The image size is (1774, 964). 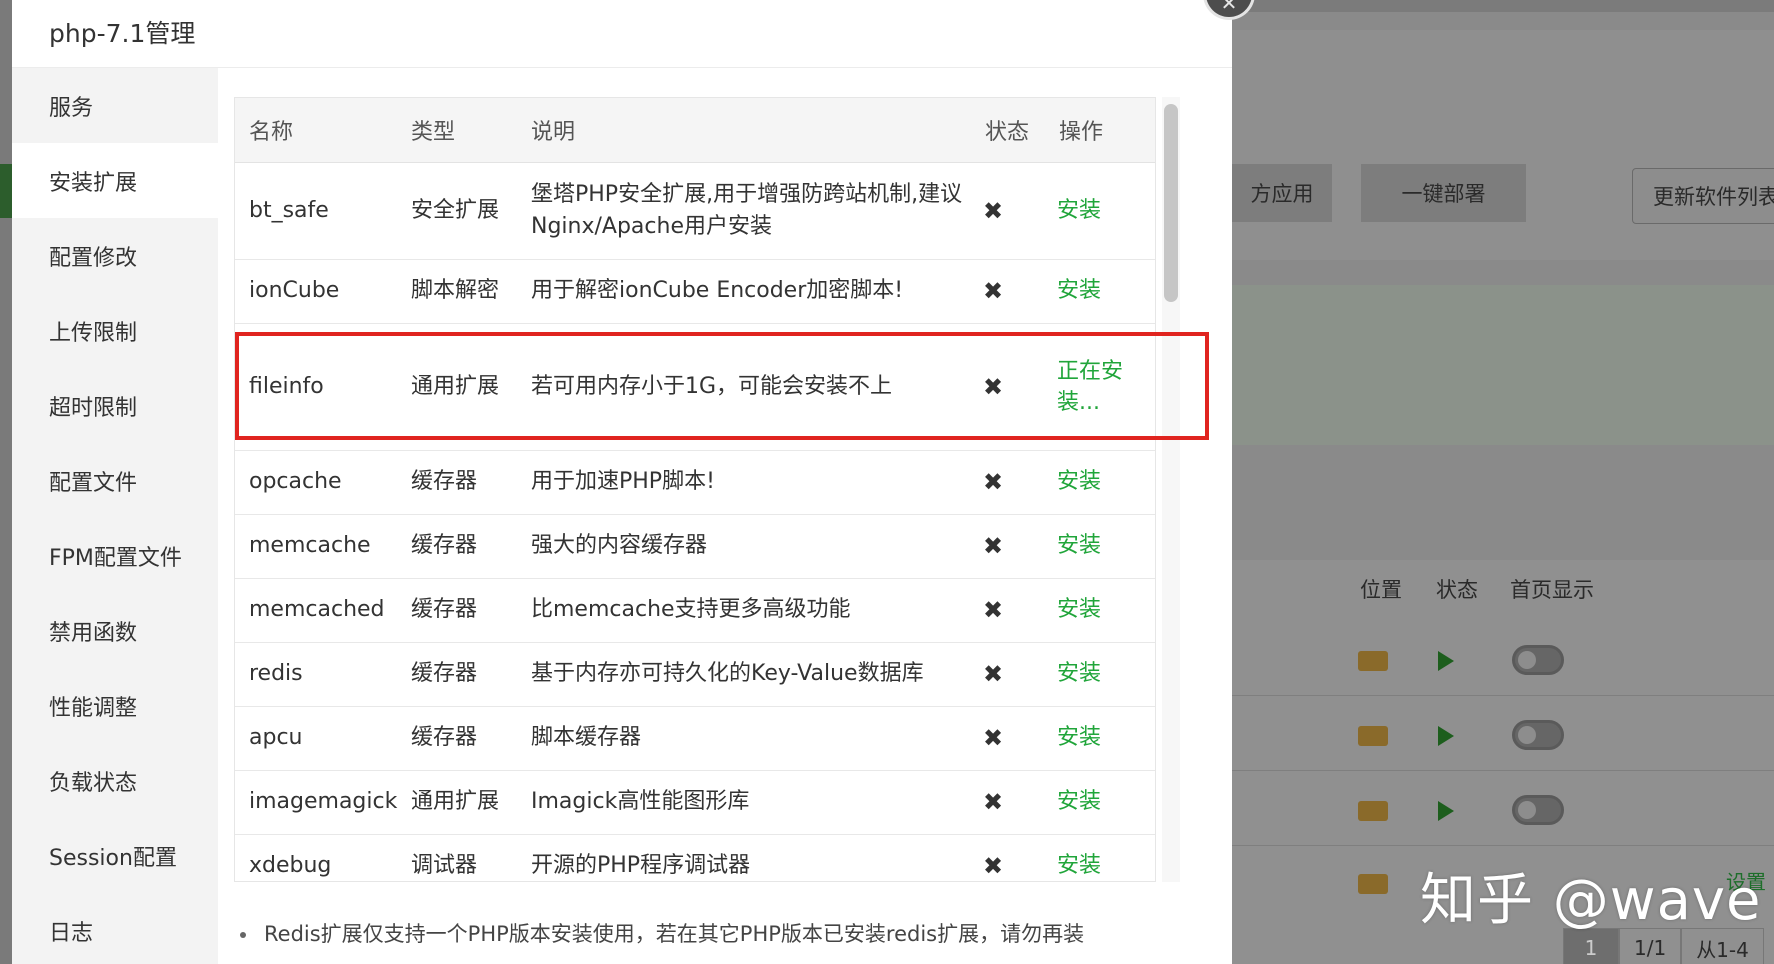 I want to click on col-name: 名称, so click(x=316, y=130).